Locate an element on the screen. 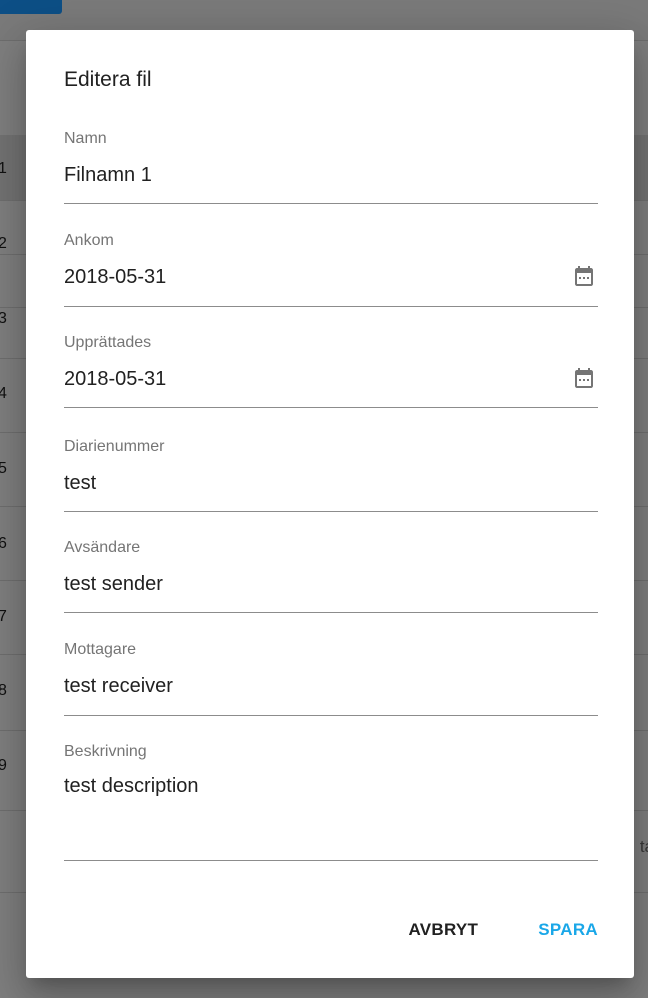 This screenshot has height=998, width=648. created-date-field: Upprättades 2018-05-31 is located at coordinates (331, 372).